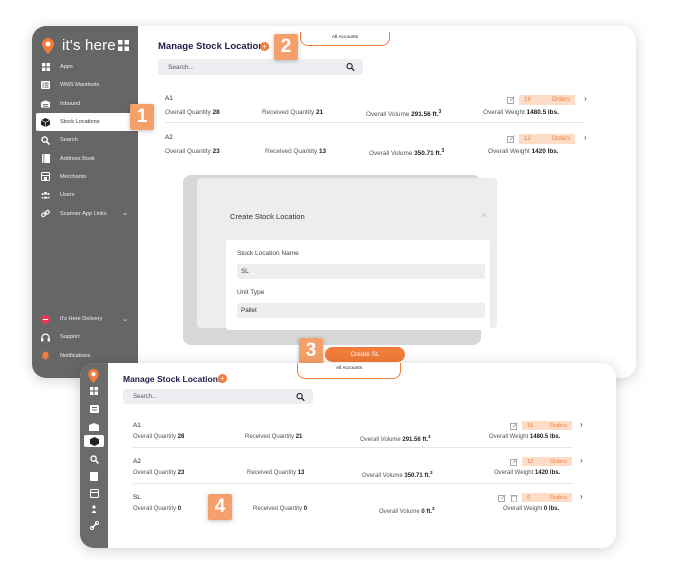 This screenshot has width=679, height=566. What do you see at coordinates (94, 493) in the screenshot?
I see `store-icon` at bounding box center [94, 493].